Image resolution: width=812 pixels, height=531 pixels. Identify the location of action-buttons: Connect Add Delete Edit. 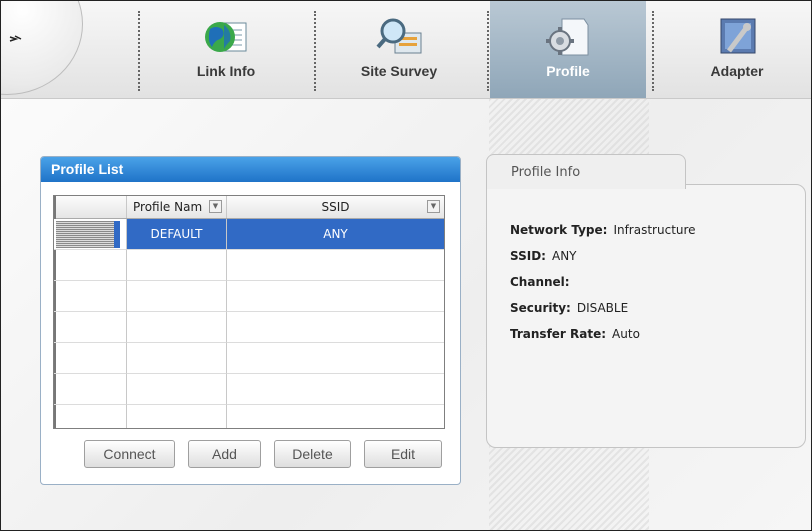
(263, 454).